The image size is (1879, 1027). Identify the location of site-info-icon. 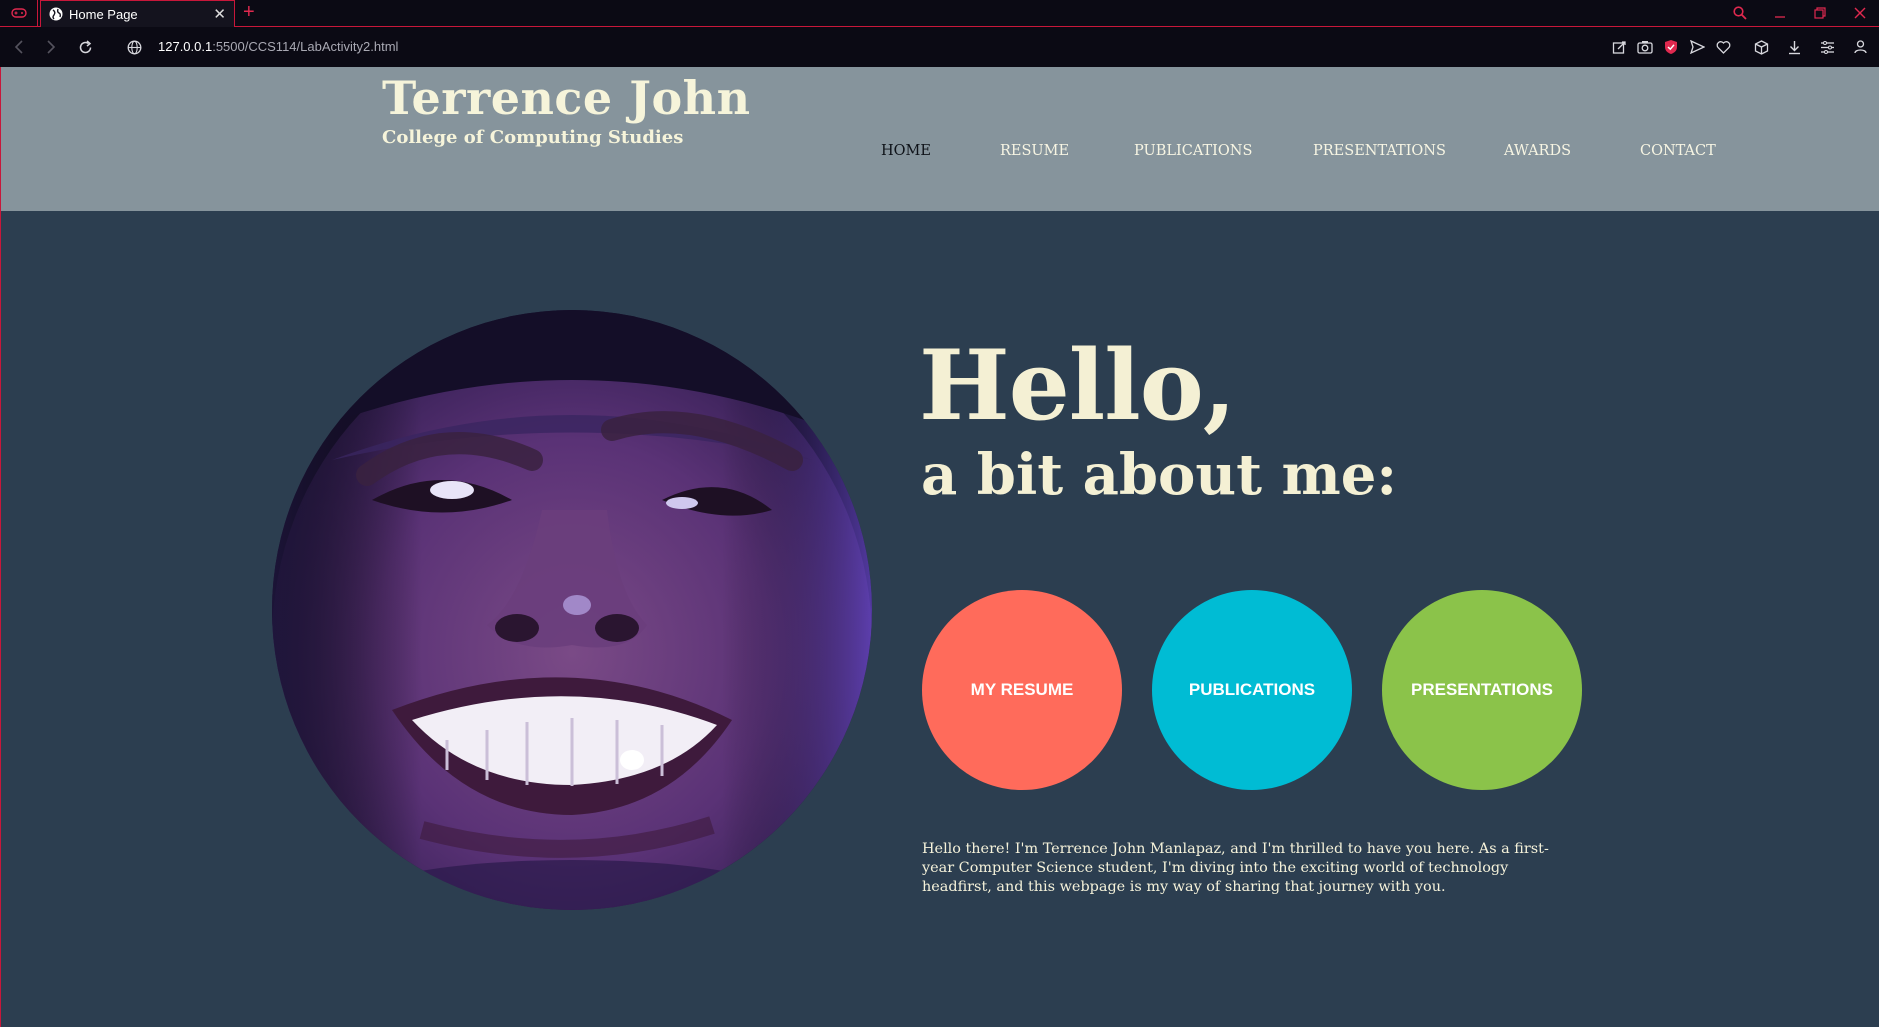
(134, 47).